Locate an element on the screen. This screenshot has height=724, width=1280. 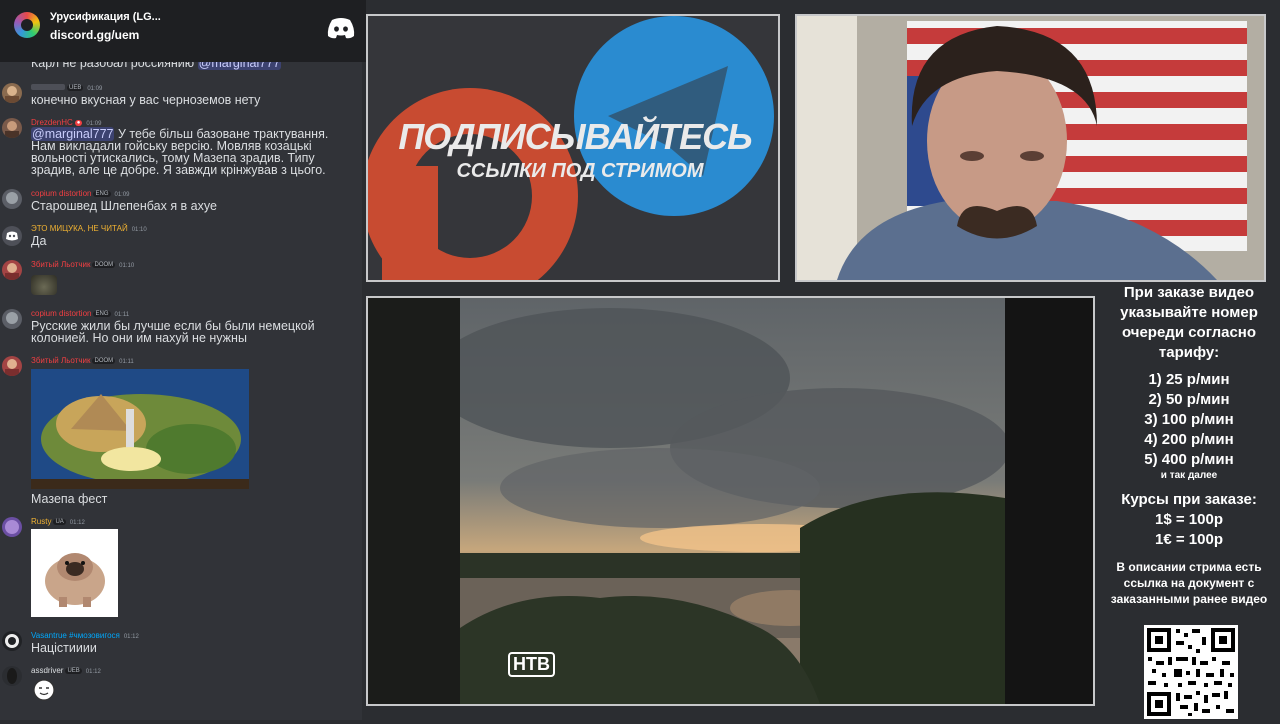
tariff-item: 4) 200 р/мин is located at coordinates (1189, 439).